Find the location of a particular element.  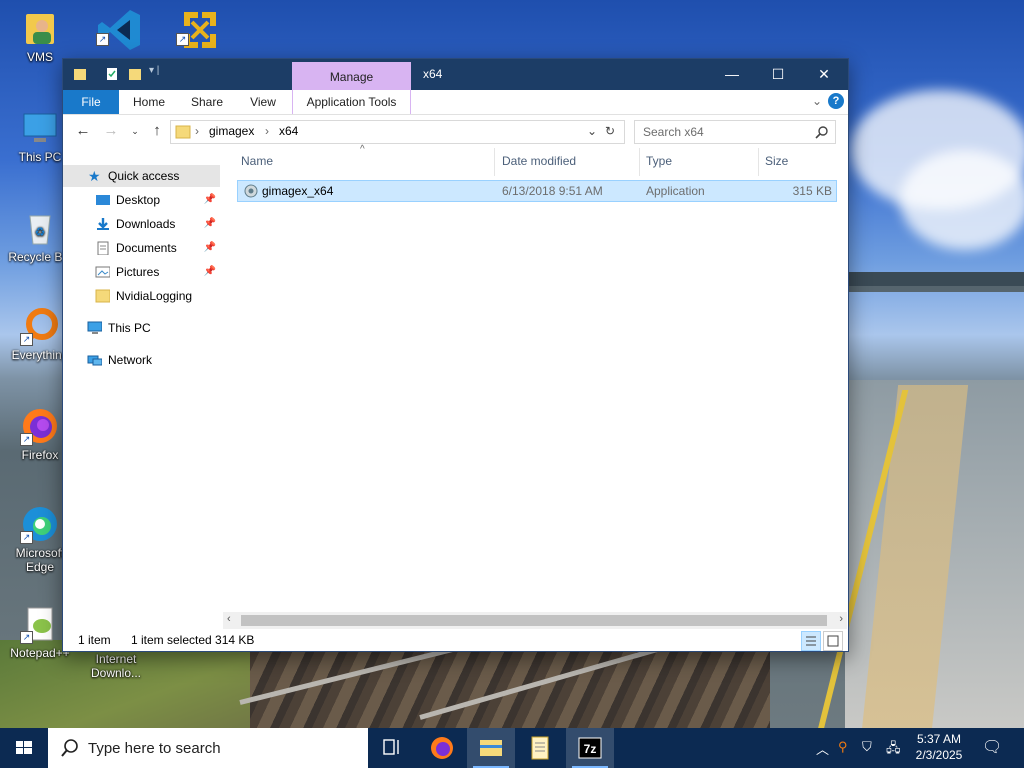

column-header-date: Date modified is located at coordinates (539, 161).